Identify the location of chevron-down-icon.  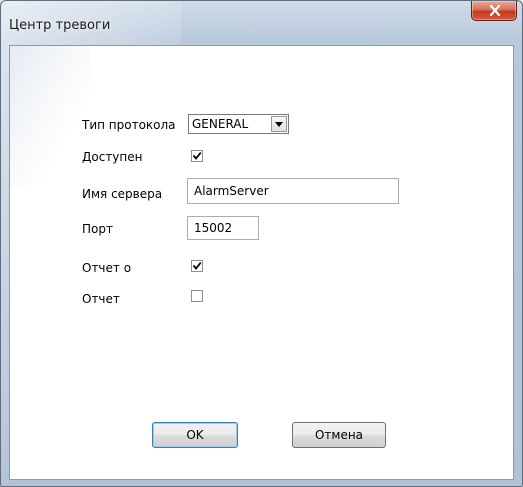
(279, 124).